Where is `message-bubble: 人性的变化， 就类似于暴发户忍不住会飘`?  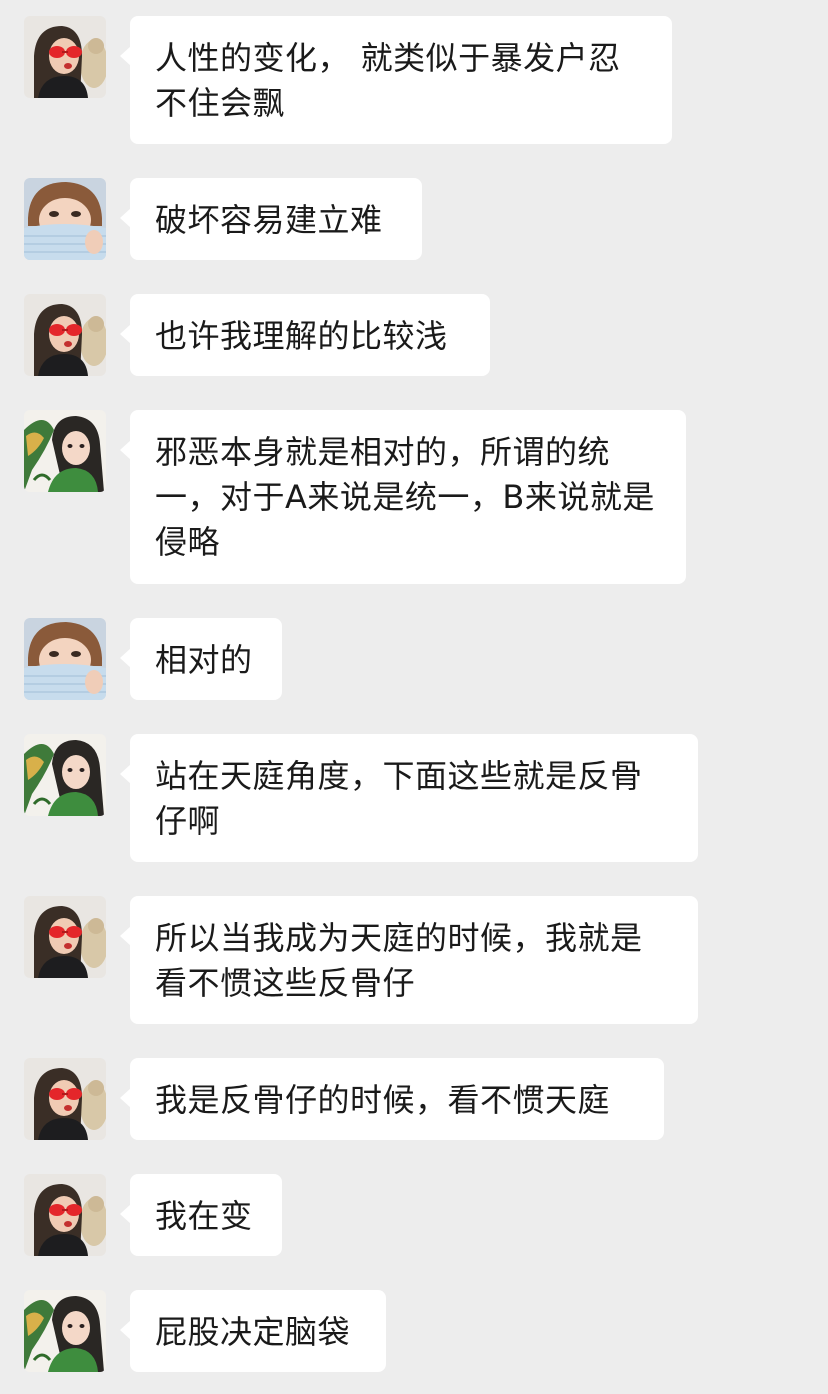 message-bubble: 人性的变化， 就类似于暴发户忍不住会飘 is located at coordinates (396, 80).